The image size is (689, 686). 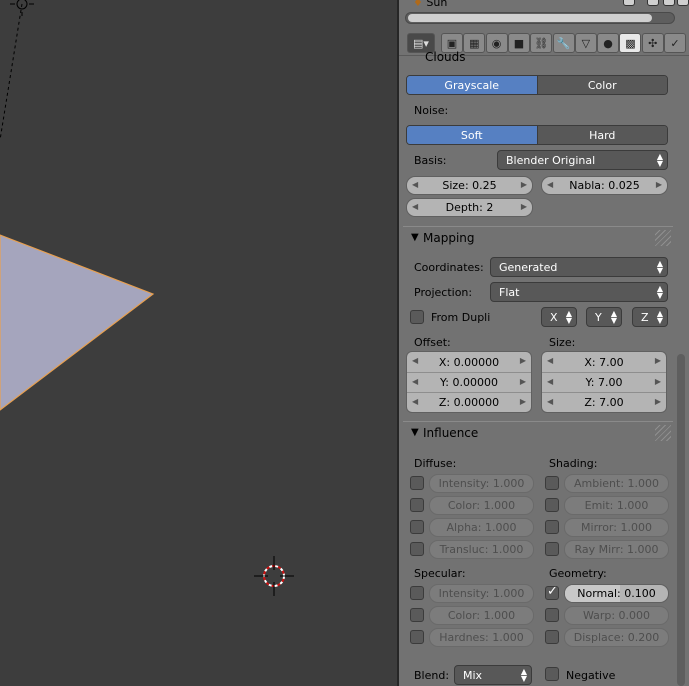 What do you see at coordinates (669, 3) in the screenshot?
I see `render-icon` at bounding box center [669, 3].